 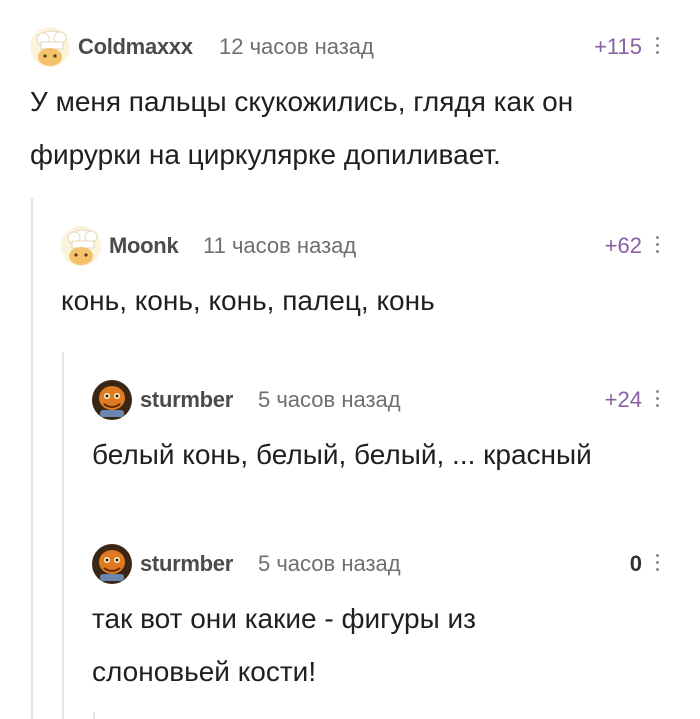 What do you see at coordinates (623, 399) in the screenshot?
I see `comment-rating: +24` at bounding box center [623, 399].